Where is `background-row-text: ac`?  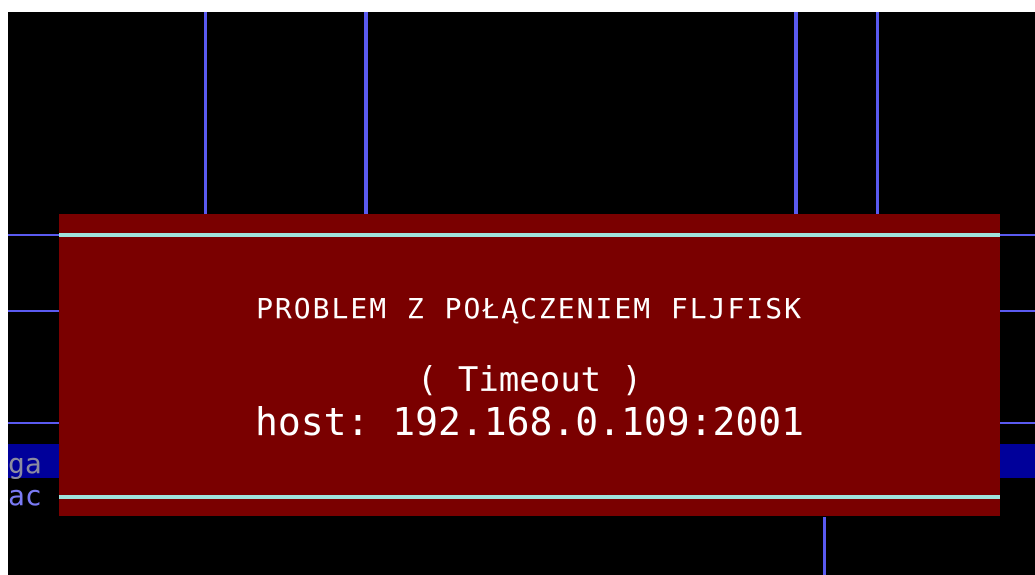 background-row-text: ac is located at coordinates (25, 495).